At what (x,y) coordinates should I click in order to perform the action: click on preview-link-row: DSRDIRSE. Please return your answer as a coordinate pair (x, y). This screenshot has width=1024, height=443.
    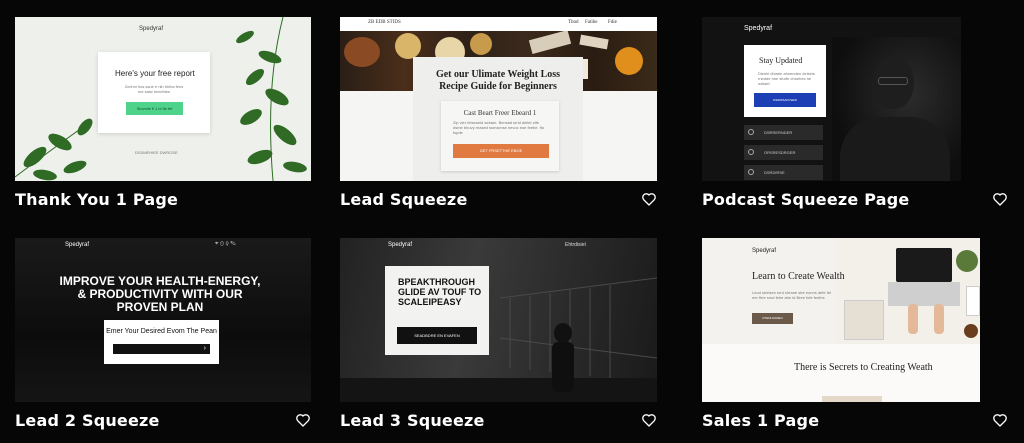
    Looking at the image, I should click on (783, 172).